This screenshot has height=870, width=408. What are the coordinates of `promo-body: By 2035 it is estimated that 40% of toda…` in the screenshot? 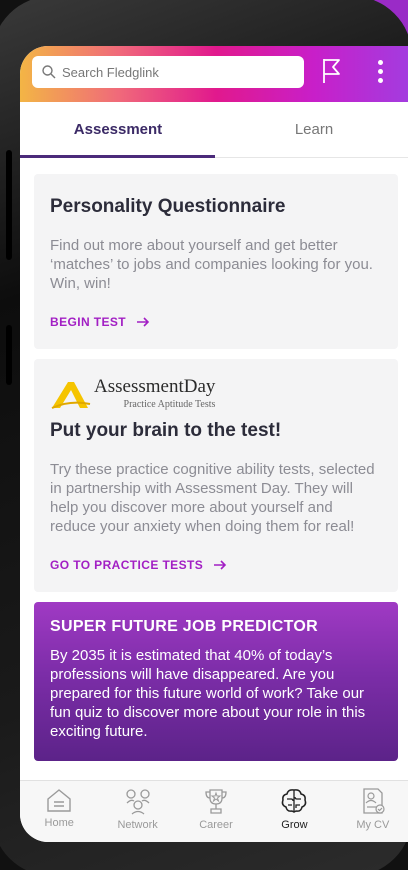 It's located at (208, 693).